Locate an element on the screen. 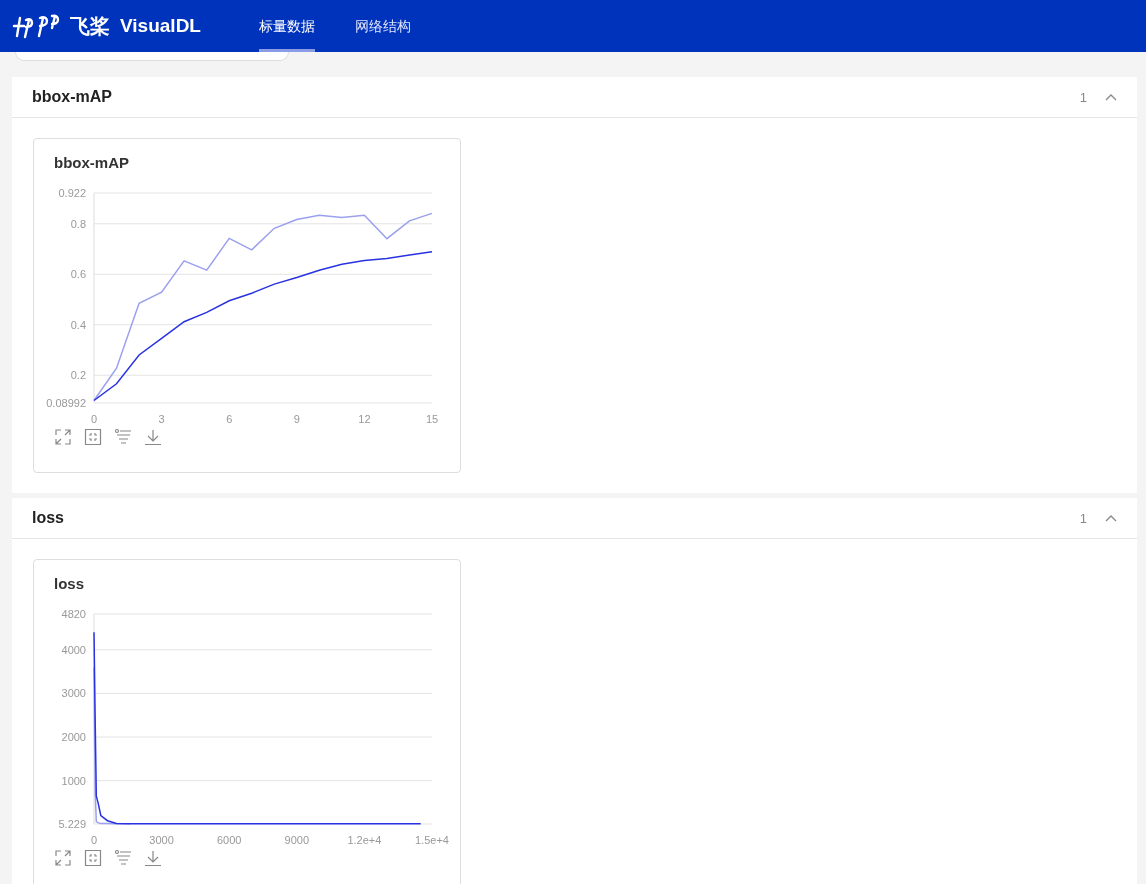 The height and width of the screenshot is (884, 1146). x-tick-label: 1.2e+4 is located at coordinates (364, 840).